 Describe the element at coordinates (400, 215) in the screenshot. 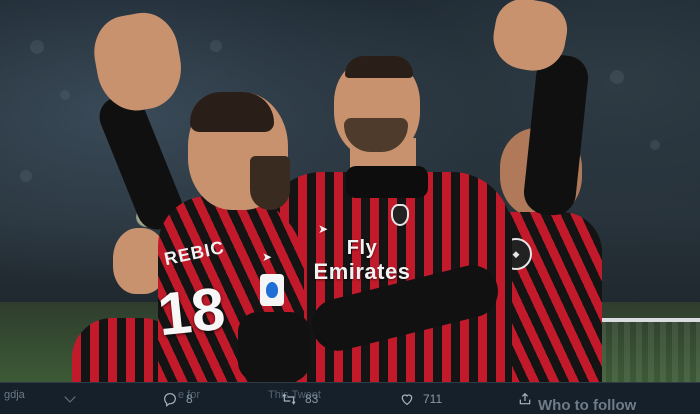

I see `club-crest-icon` at that location.